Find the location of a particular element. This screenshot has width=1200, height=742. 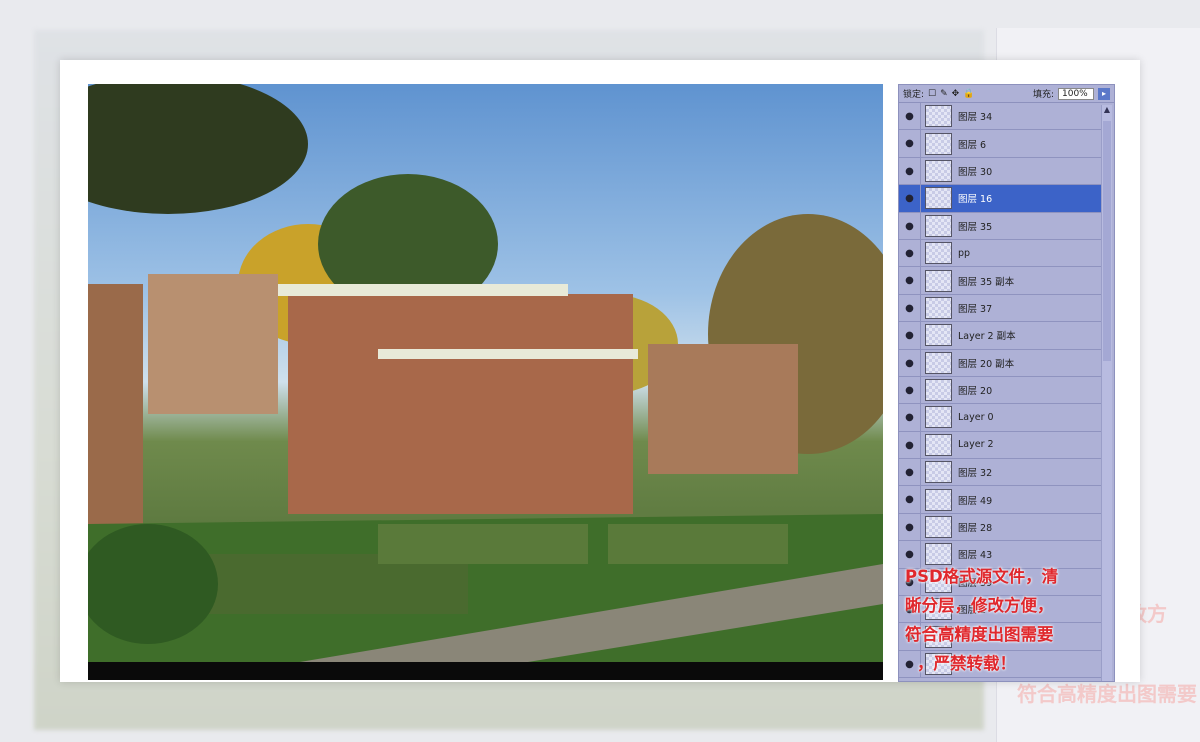

layer-name: 图层 20 副本 is located at coordinates (986, 364).